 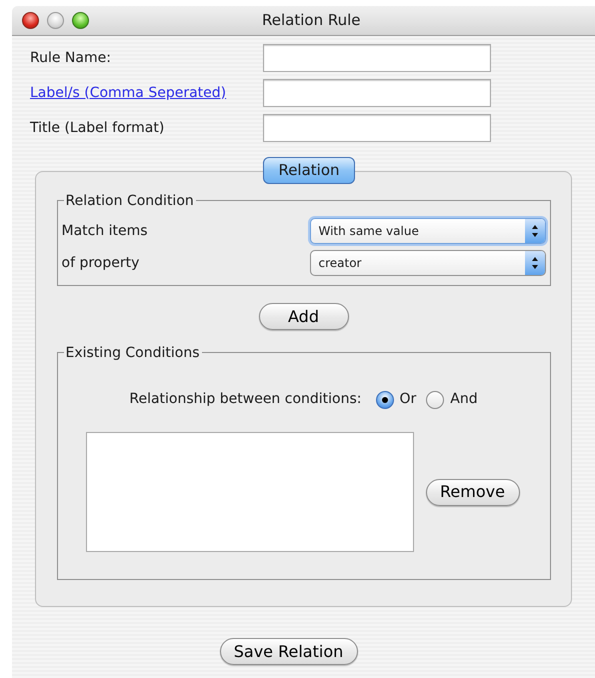 What do you see at coordinates (289, 651) in the screenshot?
I see `save-relation-button: Save Relation` at bounding box center [289, 651].